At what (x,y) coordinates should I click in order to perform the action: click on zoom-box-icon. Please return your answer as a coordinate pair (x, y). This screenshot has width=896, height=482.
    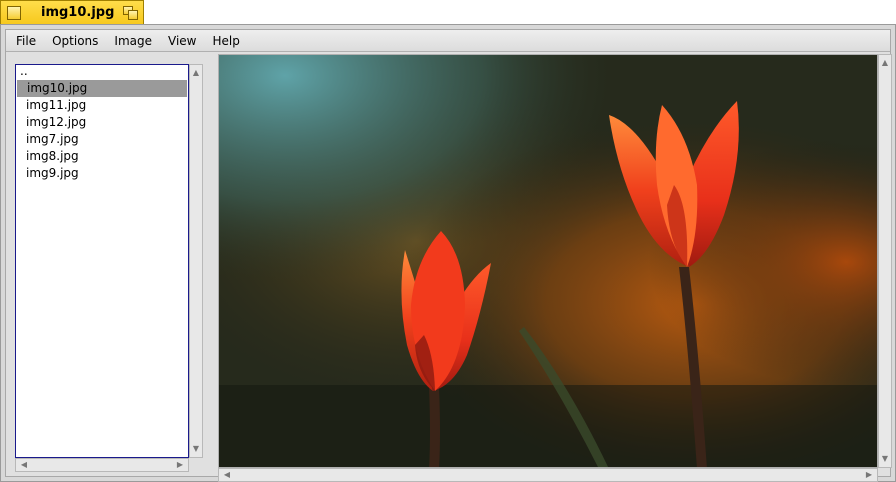
    Looking at the image, I should click on (131, 13).